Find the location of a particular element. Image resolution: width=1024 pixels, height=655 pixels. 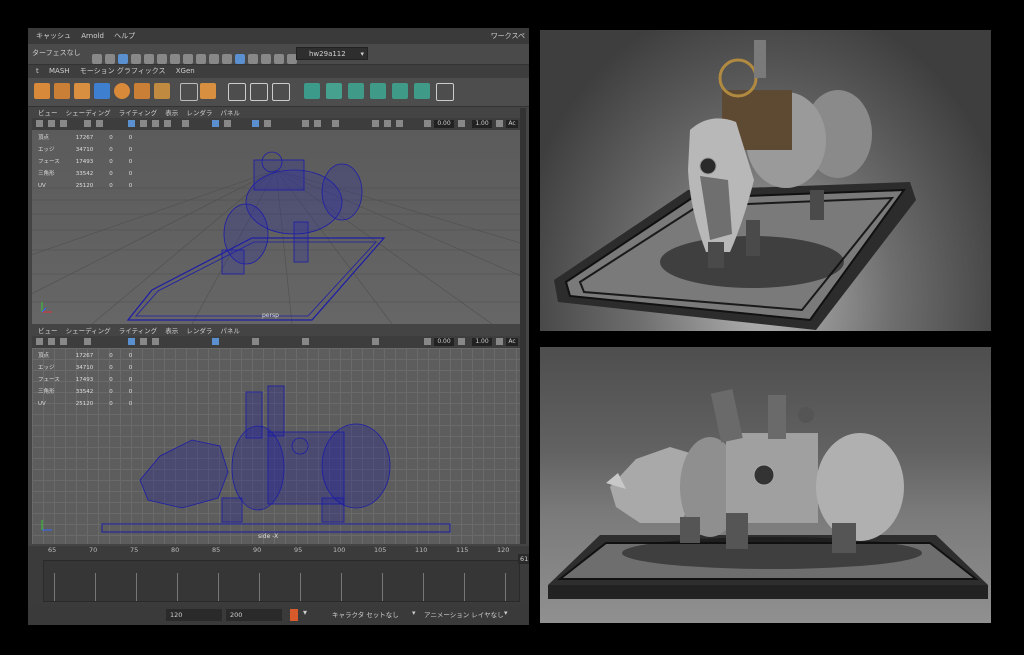

shelf-cube-icon is located at coordinates (42, 91).